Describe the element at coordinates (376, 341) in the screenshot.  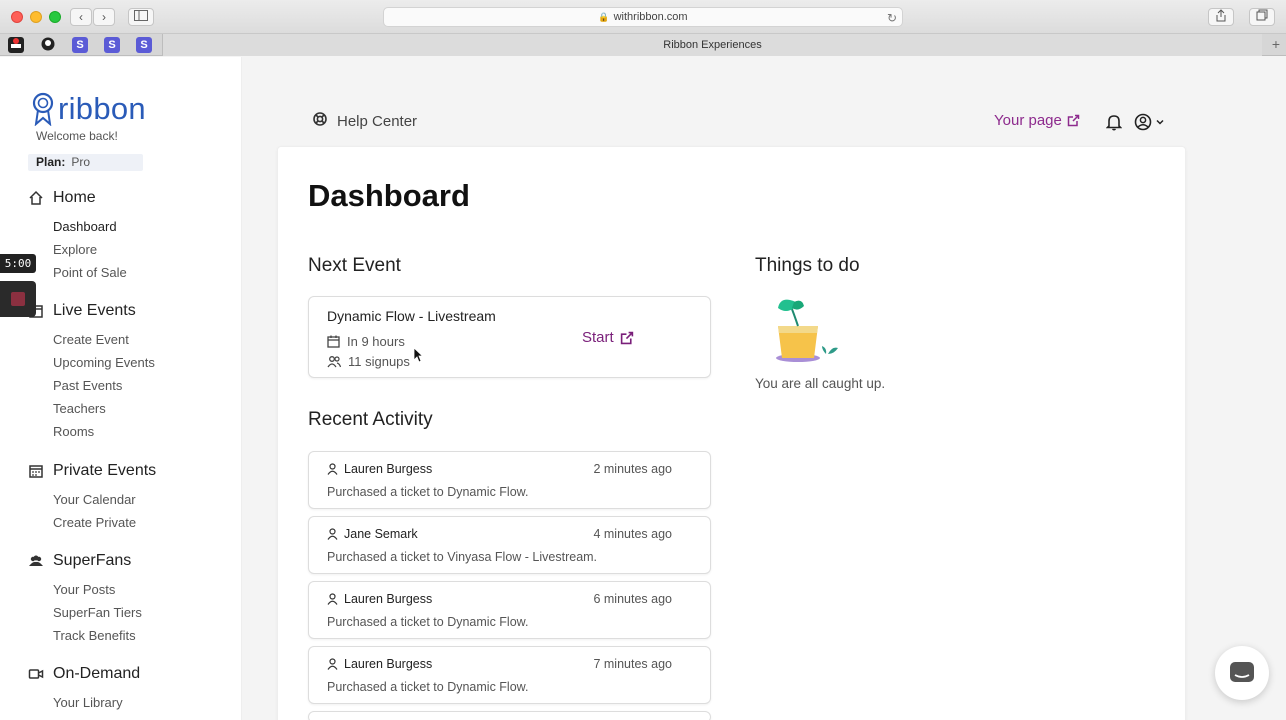
I see `event-when: In 9 hours` at that location.